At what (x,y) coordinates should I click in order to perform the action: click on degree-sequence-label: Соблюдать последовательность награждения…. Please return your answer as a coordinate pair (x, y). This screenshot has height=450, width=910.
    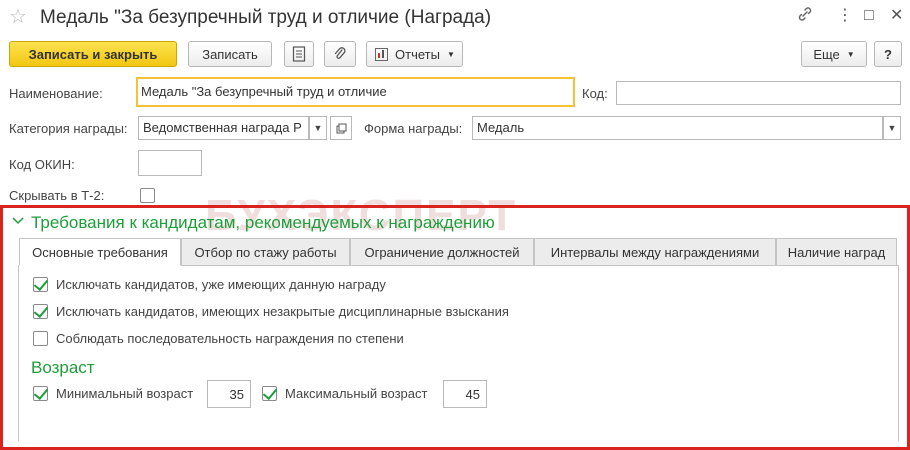
    Looking at the image, I should click on (230, 338).